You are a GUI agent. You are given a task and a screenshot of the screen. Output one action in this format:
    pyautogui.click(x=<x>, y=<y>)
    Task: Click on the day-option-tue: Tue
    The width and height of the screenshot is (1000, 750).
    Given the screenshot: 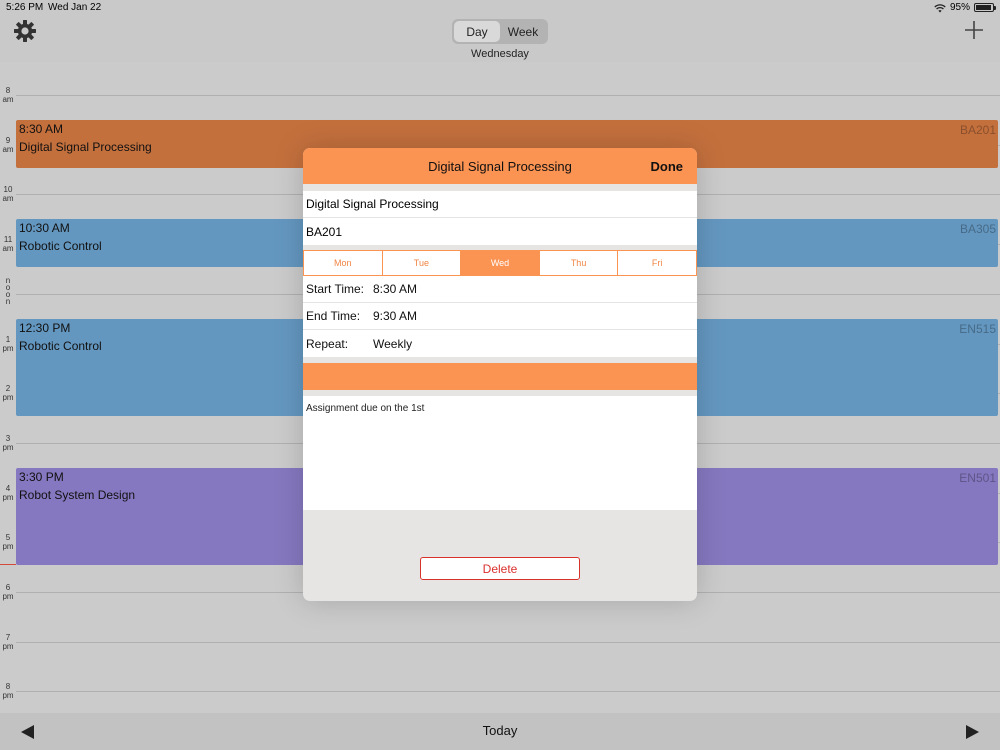 What is the action you would take?
    pyautogui.click(x=422, y=263)
    